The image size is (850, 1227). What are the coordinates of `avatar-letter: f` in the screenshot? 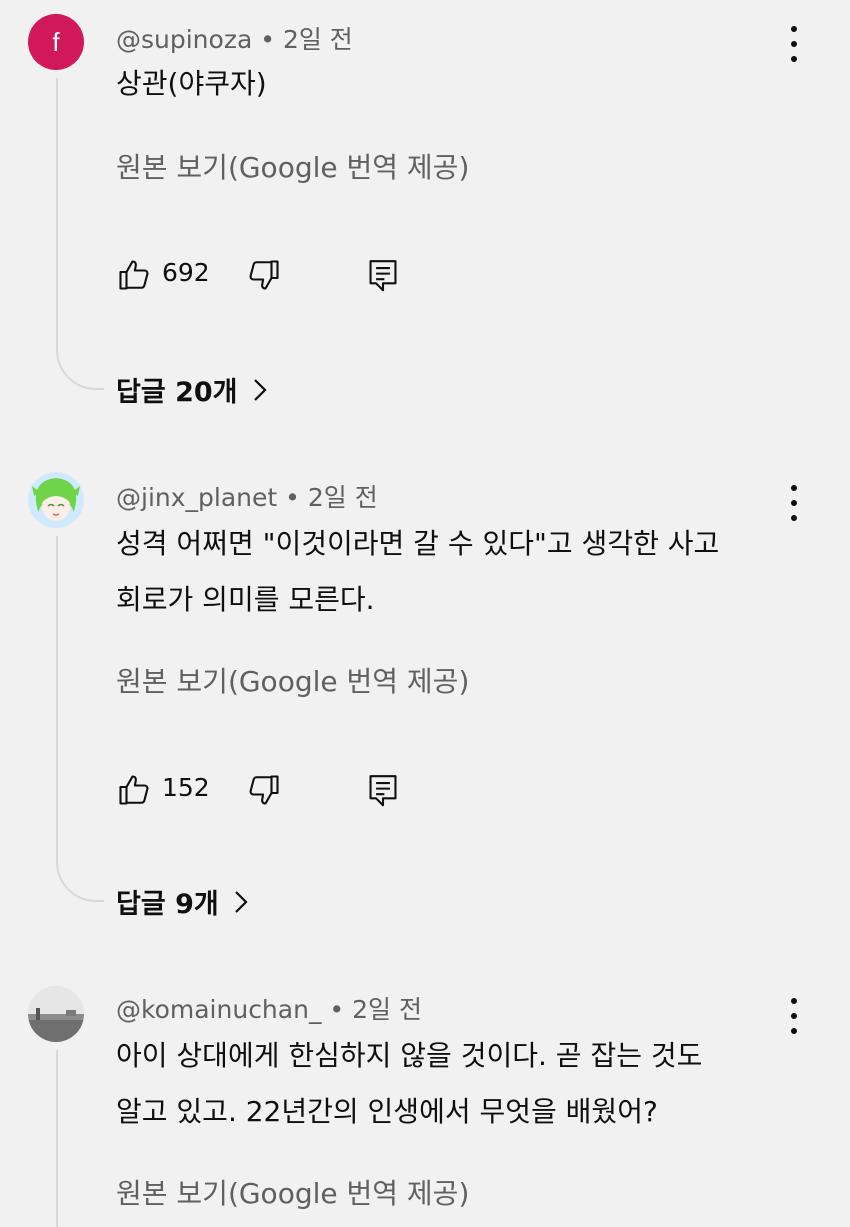 It's located at (56, 41).